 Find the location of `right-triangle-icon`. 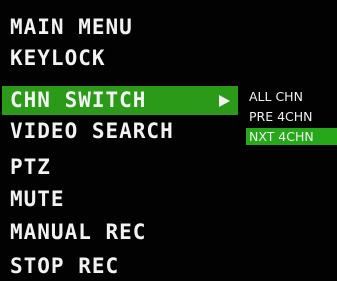

right-triangle-icon is located at coordinates (224, 101).